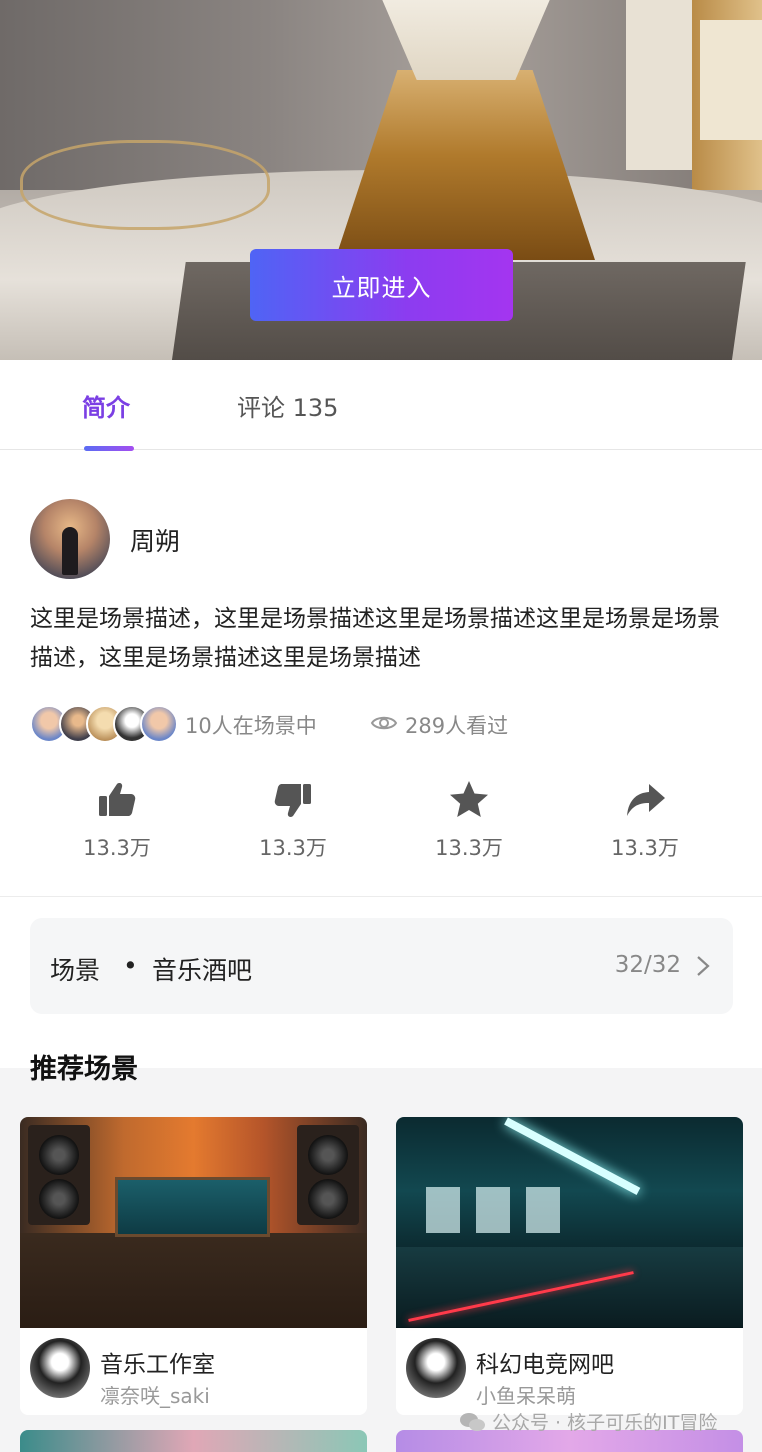 The width and height of the screenshot is (762, 1452). I want to click on scene-selector: 场景 • 音乐酒吧 32/32, so click(381, 966).